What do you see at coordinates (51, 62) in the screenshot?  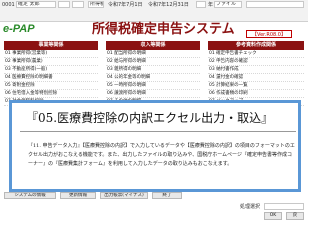 I see `menu-item: 02 事業所得(農業)` at bounding box center [51, 62].